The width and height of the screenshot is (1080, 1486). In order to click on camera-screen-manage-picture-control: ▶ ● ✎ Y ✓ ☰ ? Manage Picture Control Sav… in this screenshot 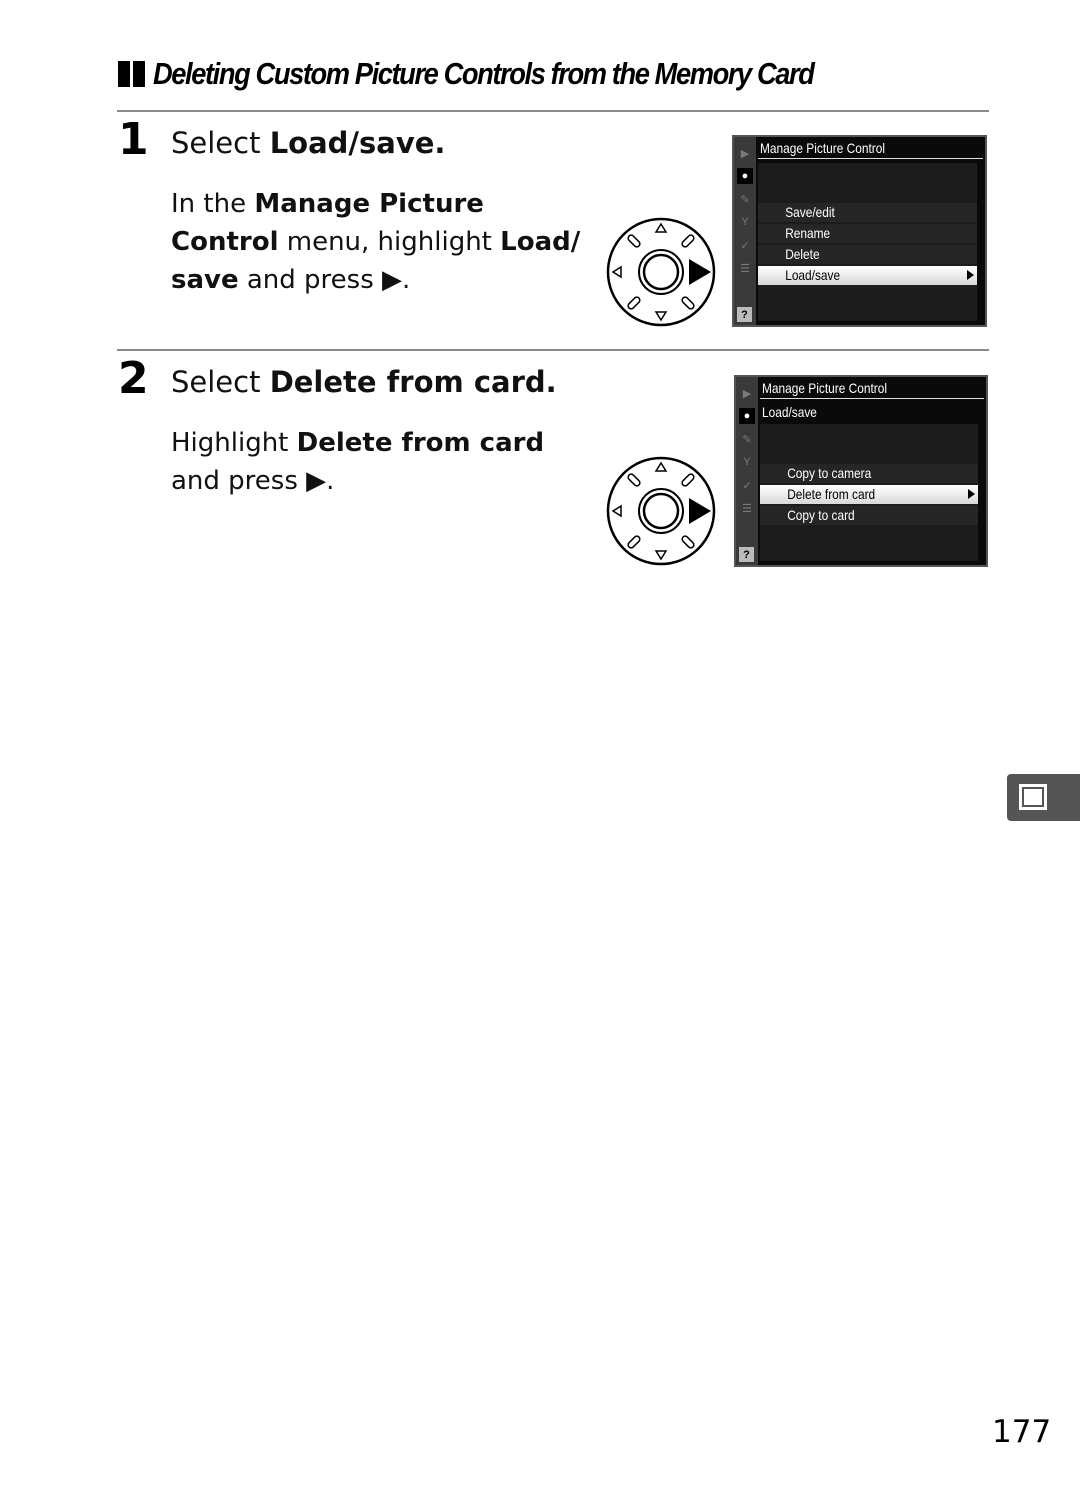, I will do `click(859, 231)`.